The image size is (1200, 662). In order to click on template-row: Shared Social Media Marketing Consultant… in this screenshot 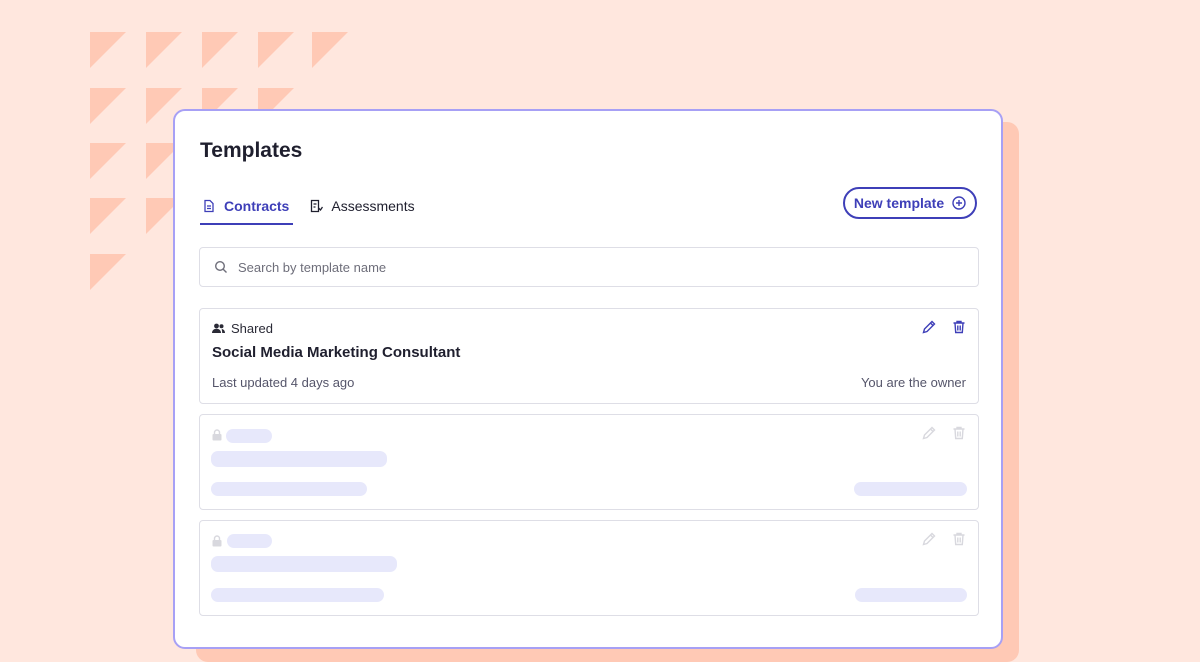, I will do `click(589, 356)`.